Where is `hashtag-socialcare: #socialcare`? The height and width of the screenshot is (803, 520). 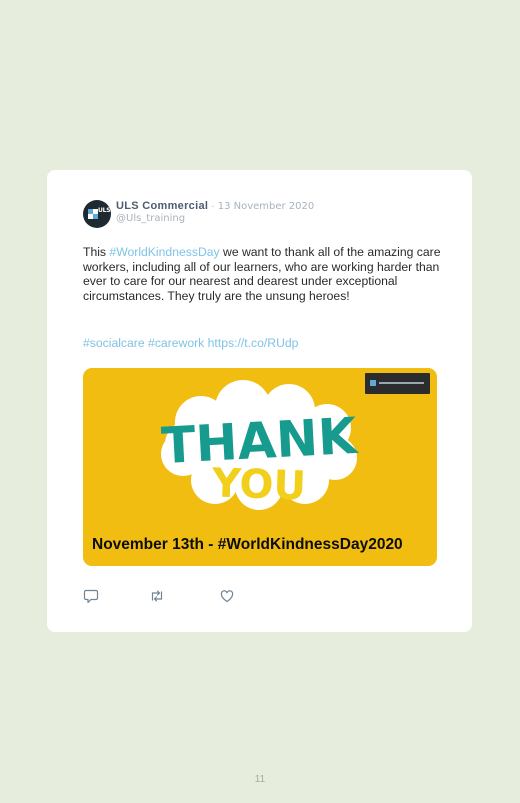 hashtag-socialcare: #socialcare is located at coordinates (114, 343).